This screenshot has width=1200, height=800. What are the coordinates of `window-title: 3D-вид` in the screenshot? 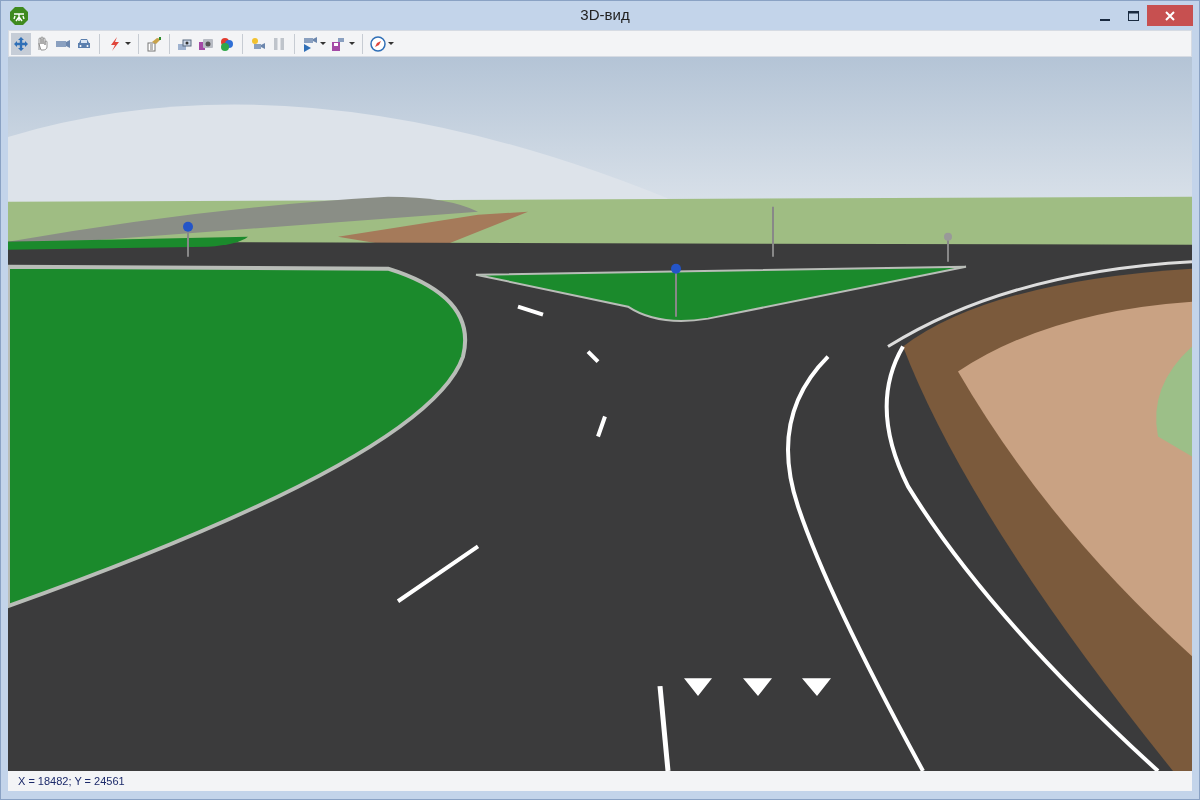 It's located at (605, 15).